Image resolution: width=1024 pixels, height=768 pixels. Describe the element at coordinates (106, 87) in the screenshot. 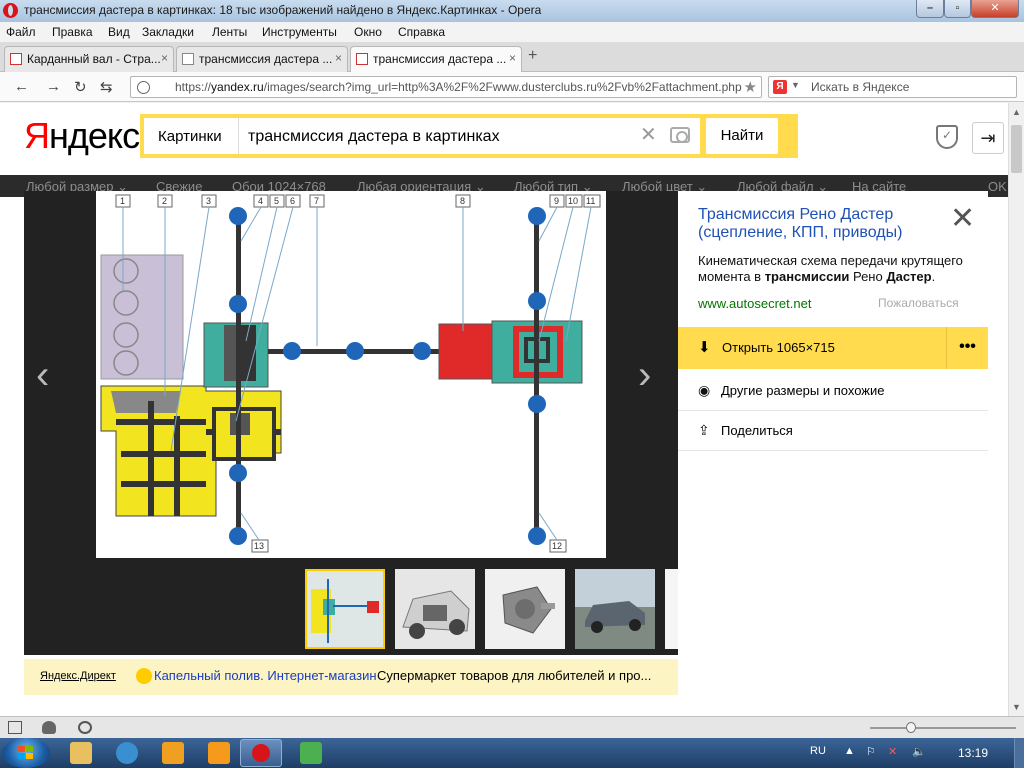

I see `home-icon: ⇆` at that location.